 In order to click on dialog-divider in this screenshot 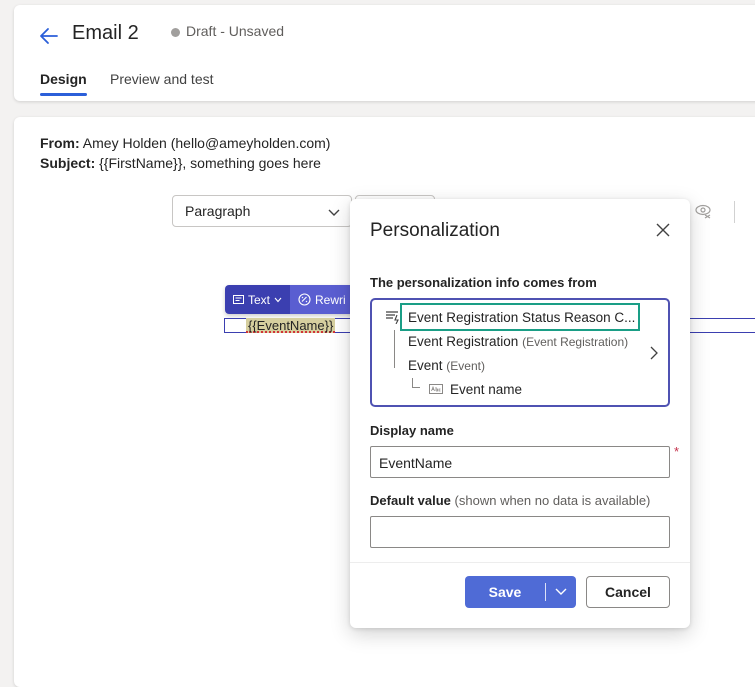, I will do `click(520, 562)`.